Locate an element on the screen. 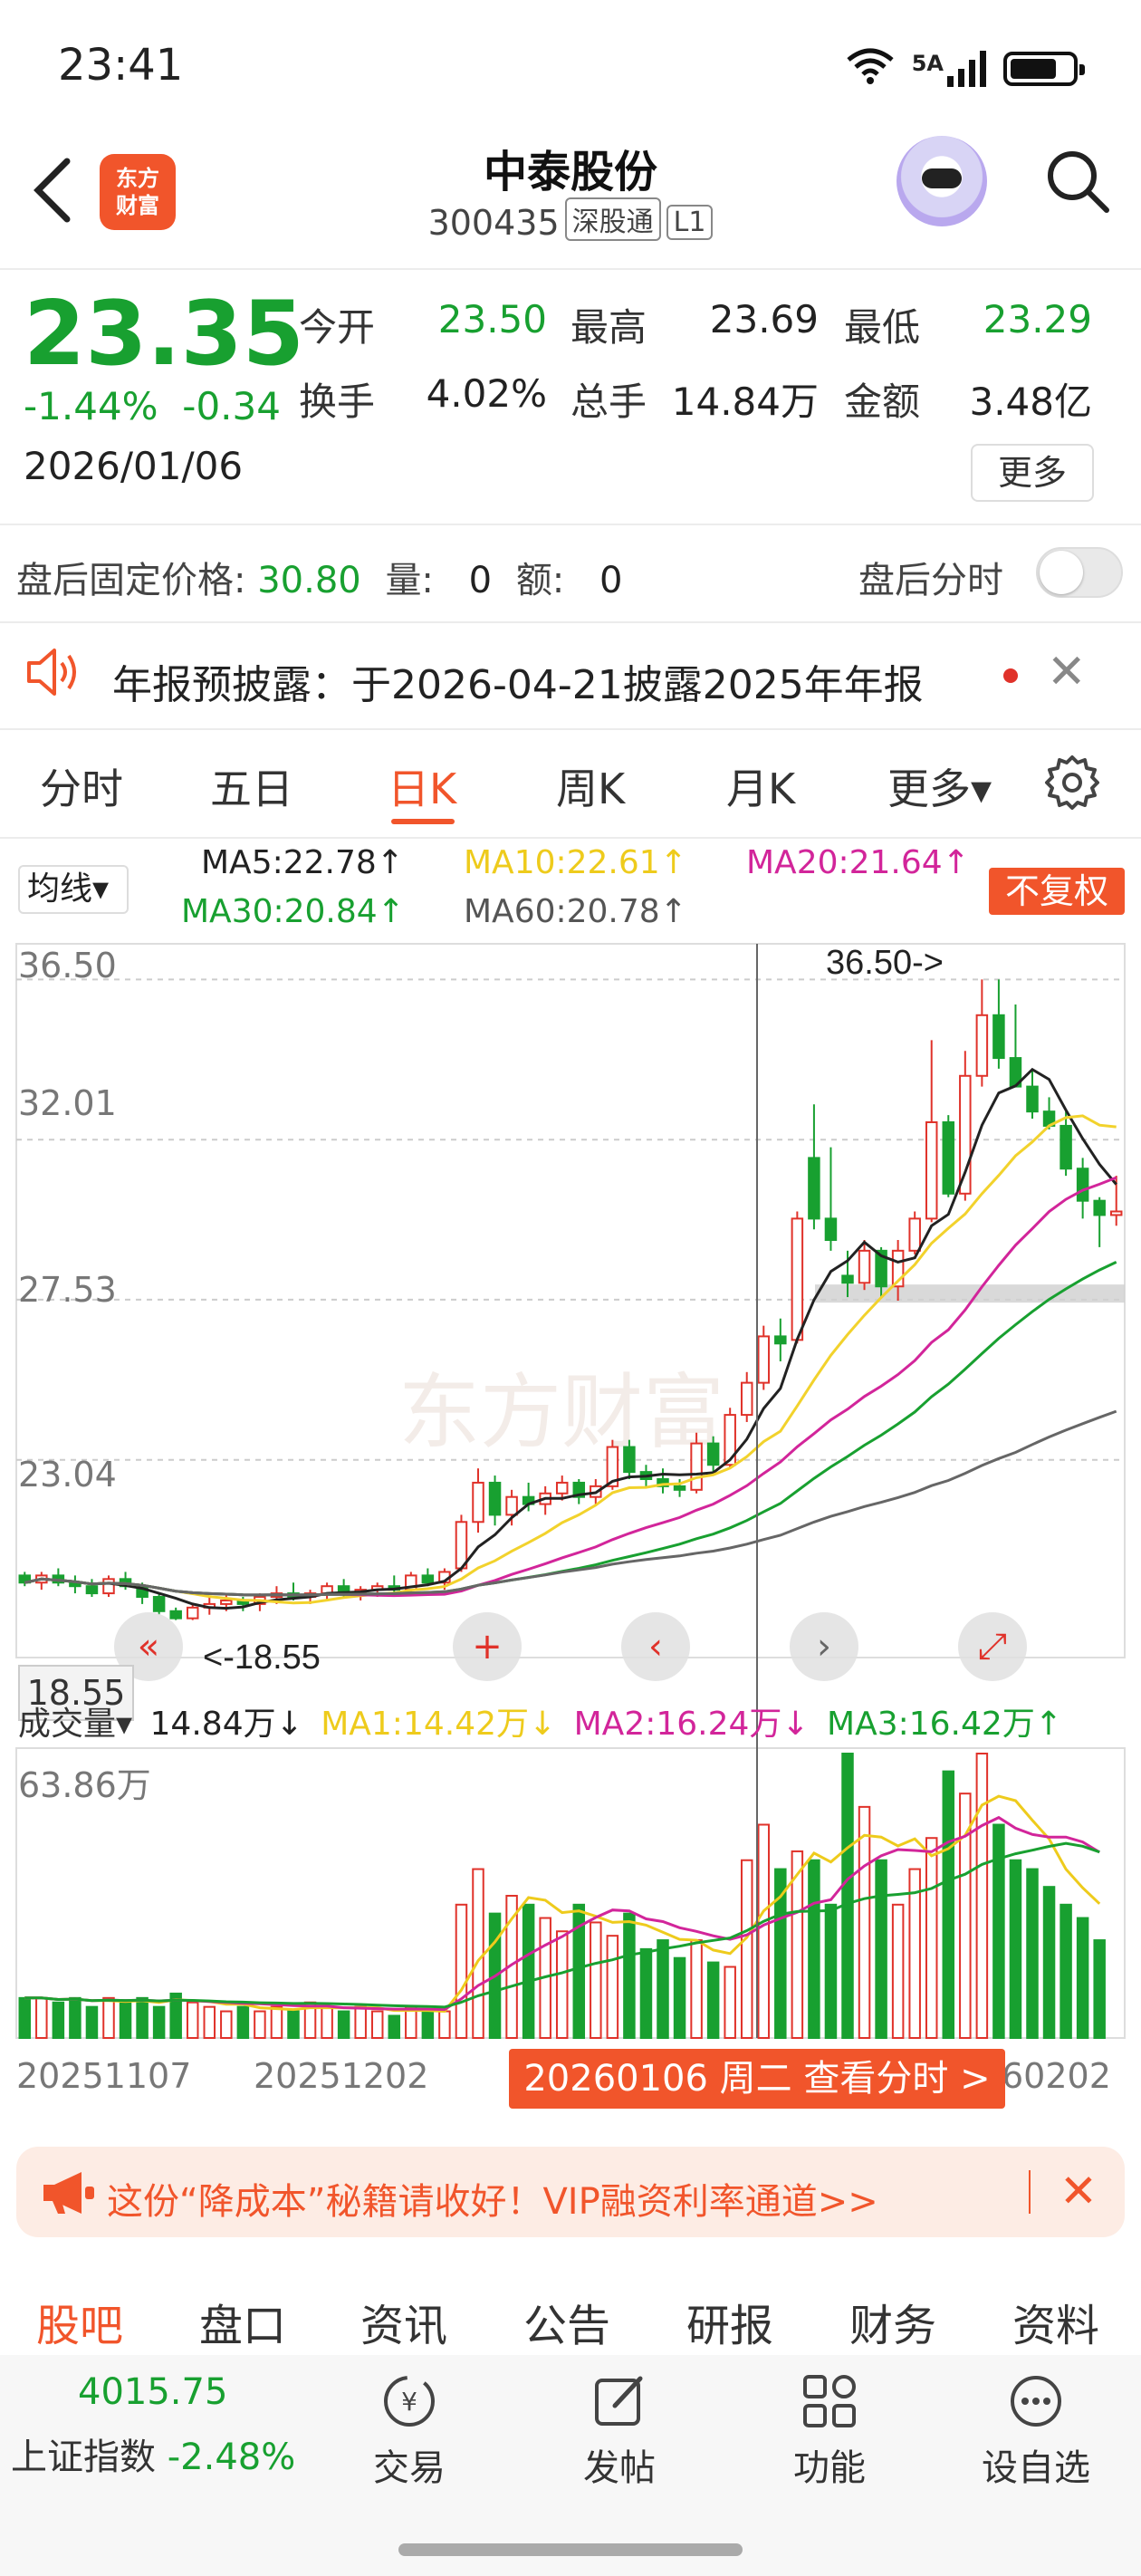 Image resolution: width=1141 pixels, height=2576 pixels. y-tick-label: 36.50 is located at coordinates (67, 965).